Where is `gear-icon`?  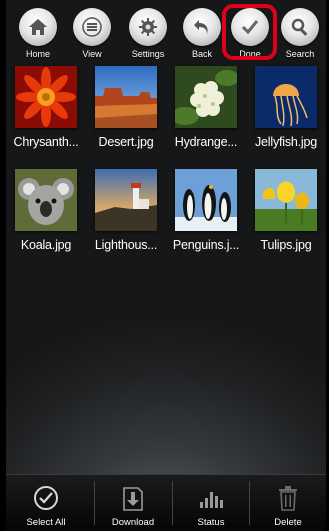 gear-icon is located at coordinates (148, 27).